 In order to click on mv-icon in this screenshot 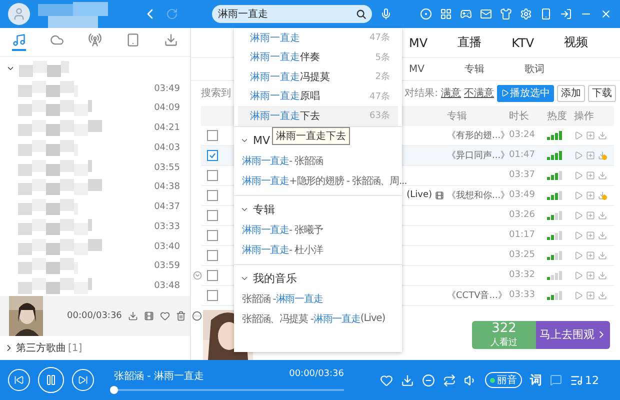, I will do `click(439, 195)`.